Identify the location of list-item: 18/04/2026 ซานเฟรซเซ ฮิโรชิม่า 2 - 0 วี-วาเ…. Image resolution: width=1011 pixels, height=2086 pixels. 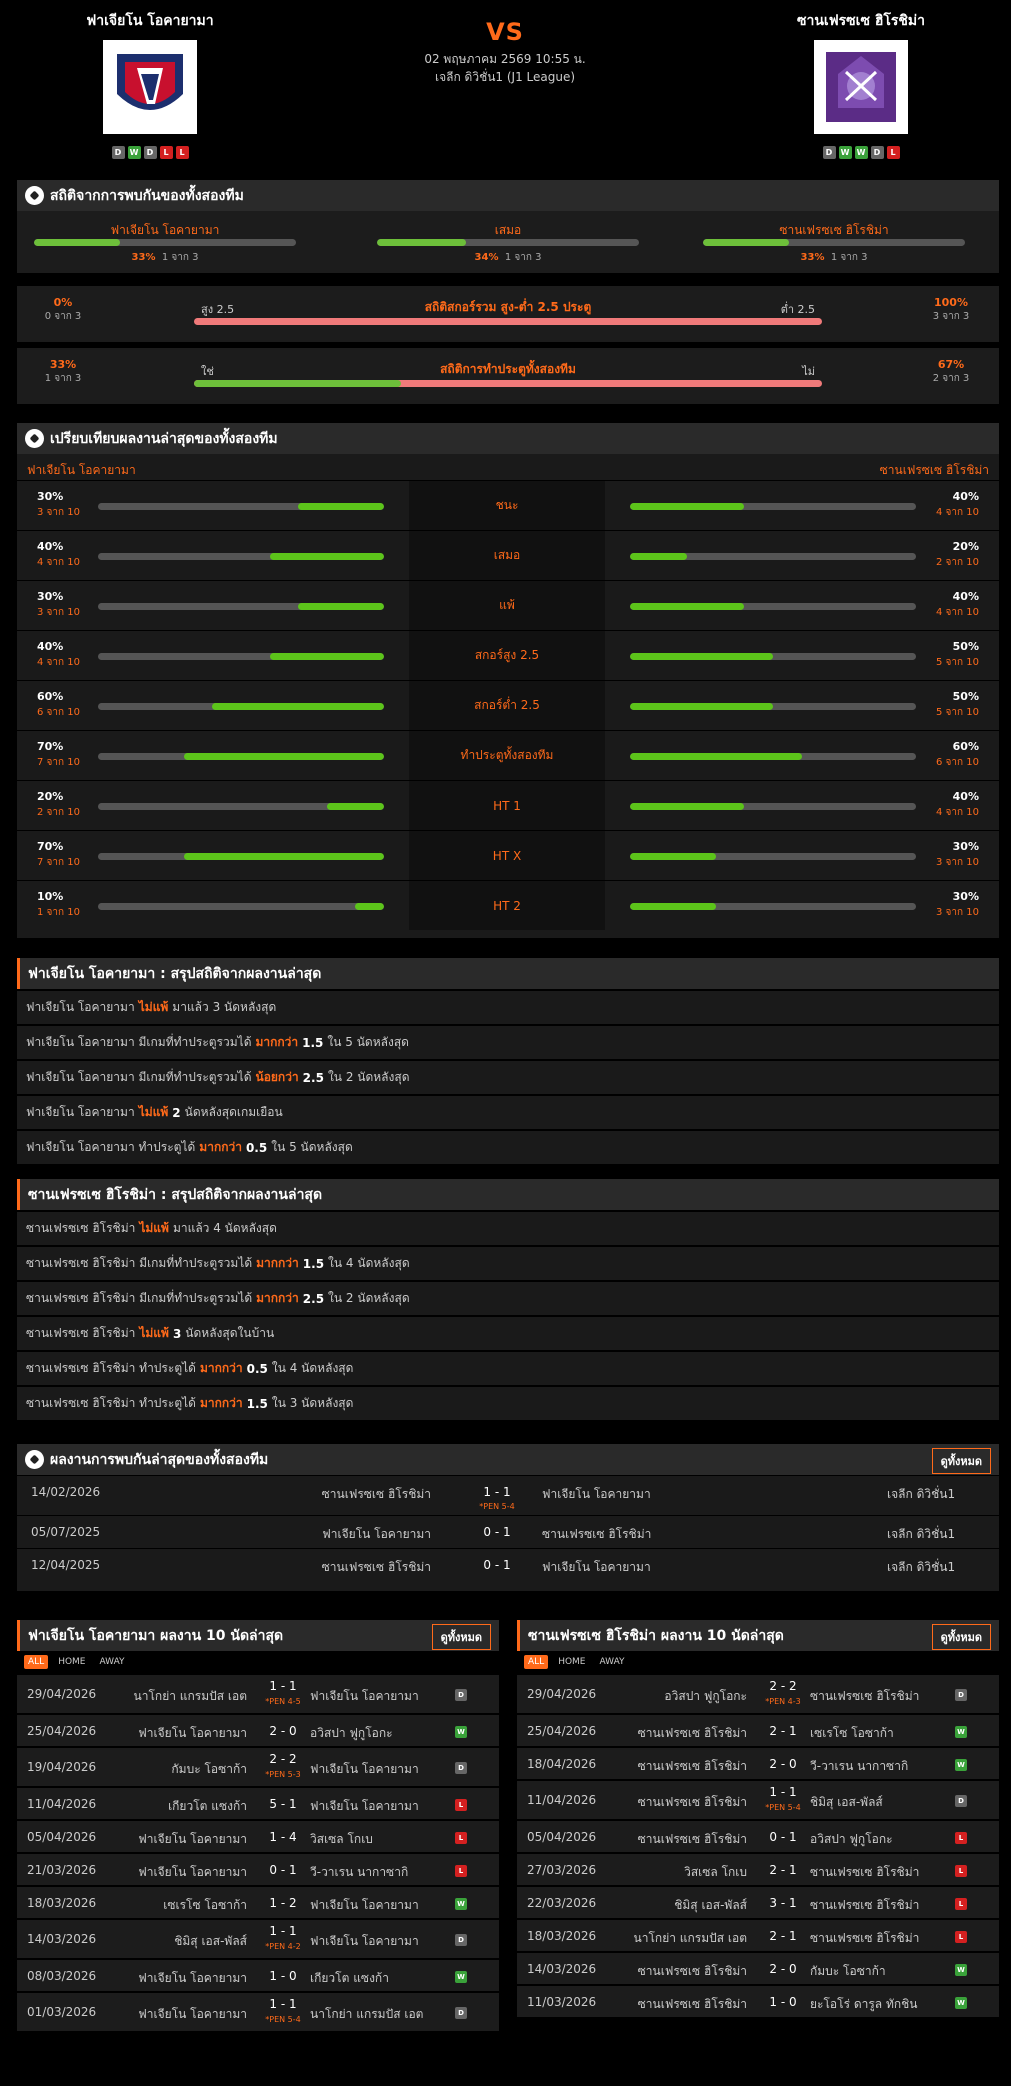
(758, 1762).